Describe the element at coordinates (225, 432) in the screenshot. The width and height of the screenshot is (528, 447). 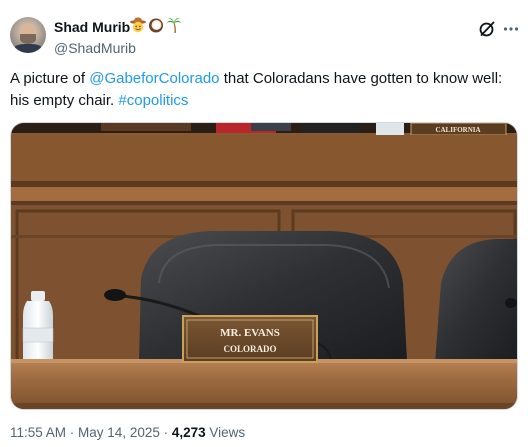
I see `views-label: Views` at that location.